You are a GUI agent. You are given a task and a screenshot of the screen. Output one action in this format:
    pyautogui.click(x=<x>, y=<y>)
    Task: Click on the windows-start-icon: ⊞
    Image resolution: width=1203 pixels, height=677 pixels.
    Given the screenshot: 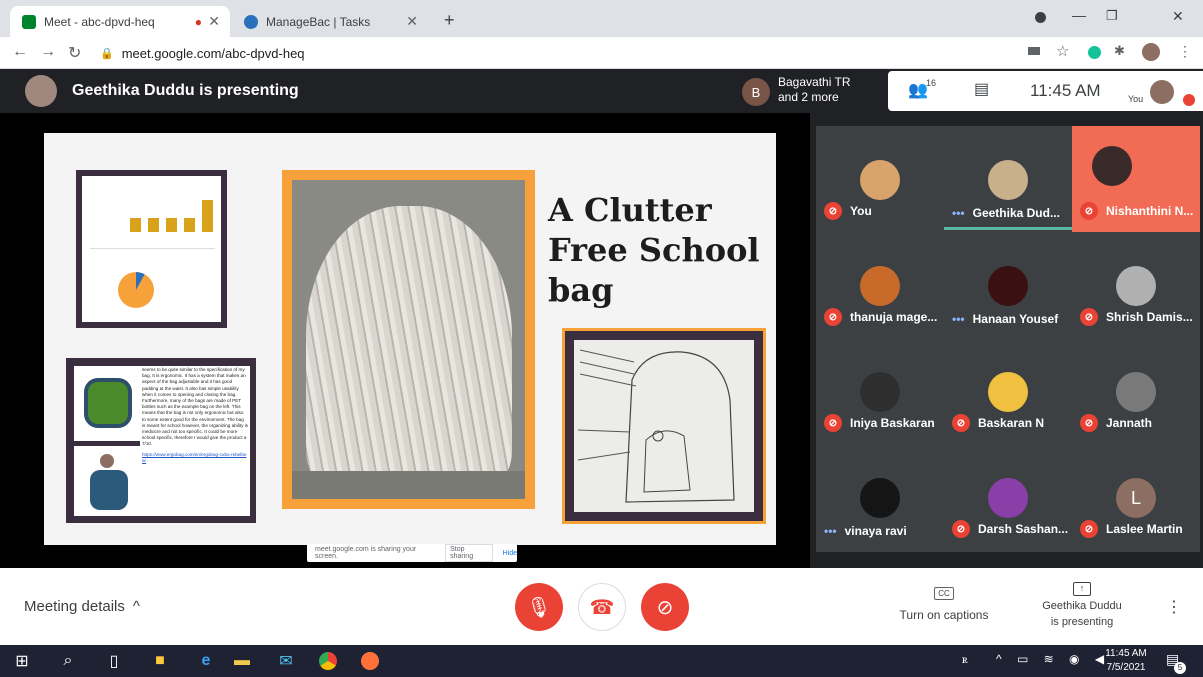 What is the action you would take?
    pyautogui.click(x=22, y=661)
    